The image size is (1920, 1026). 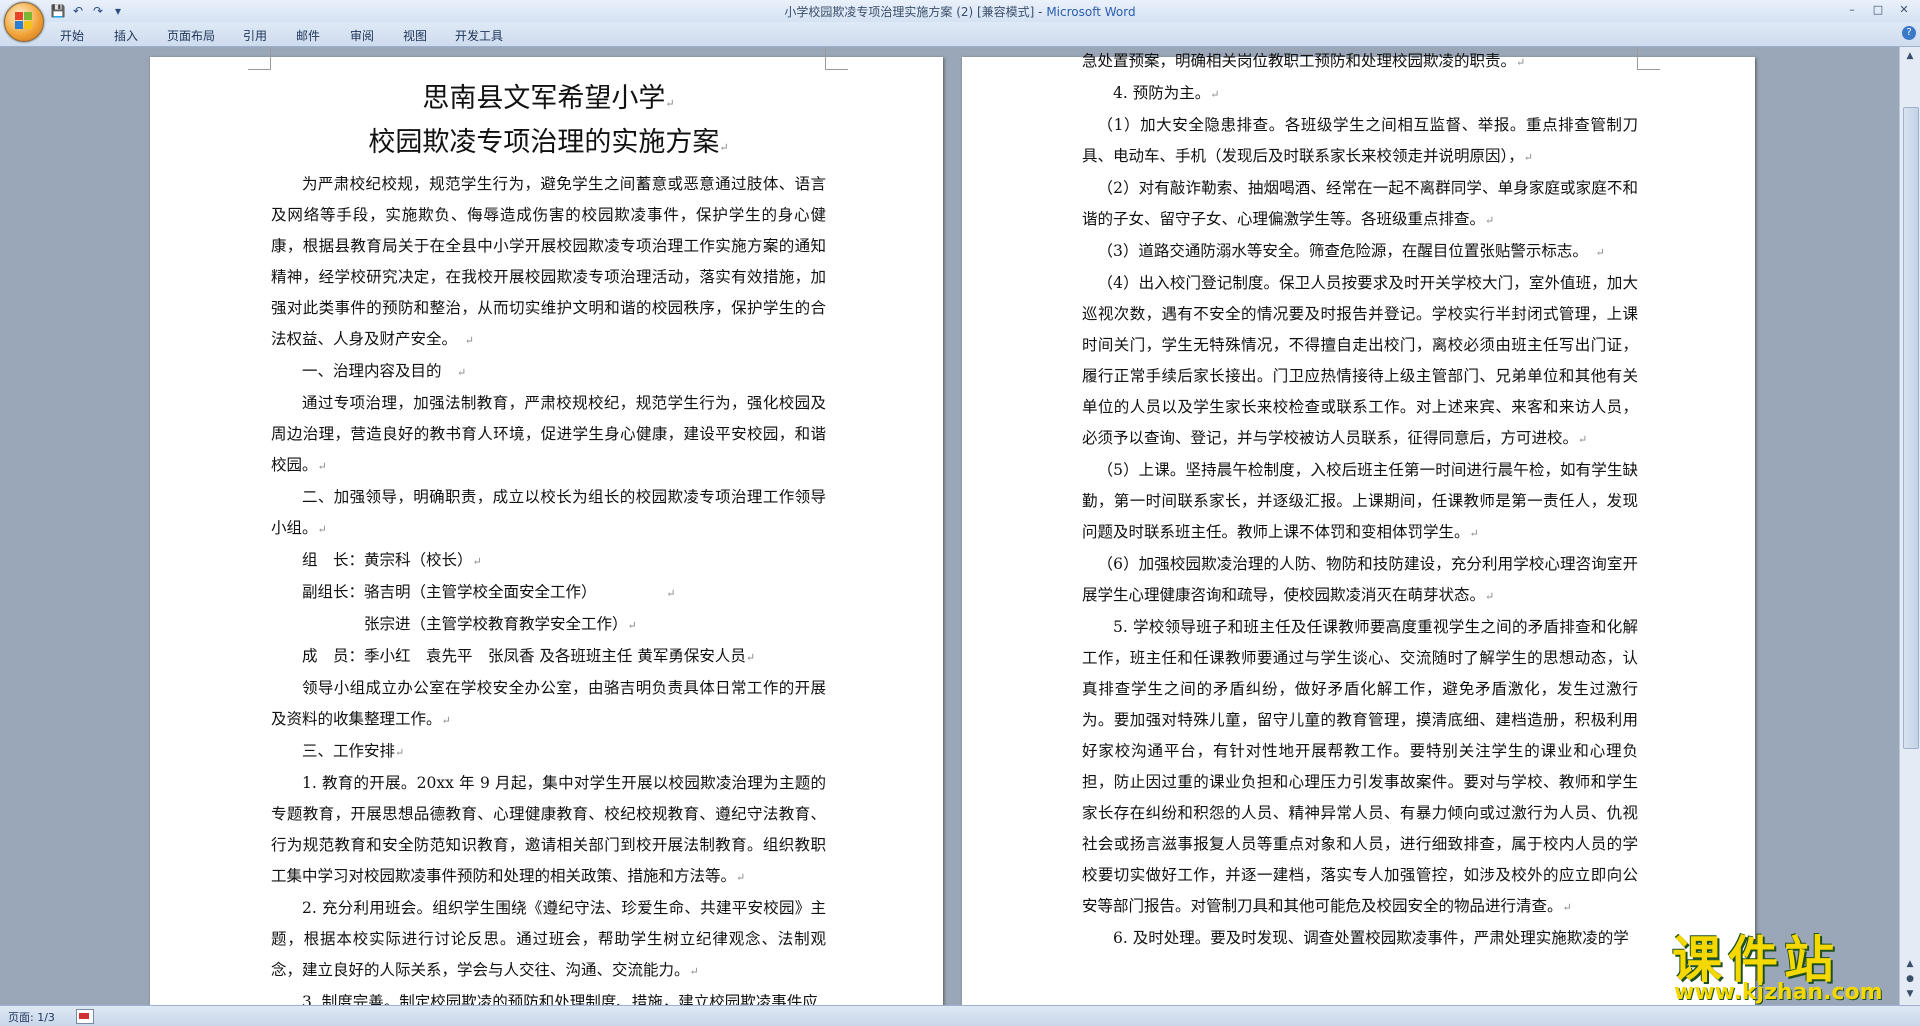 What do you see at coordinates (255, 35) in the screenshot?
I see `tab-references: 引用` at bounding box center [255, 35].